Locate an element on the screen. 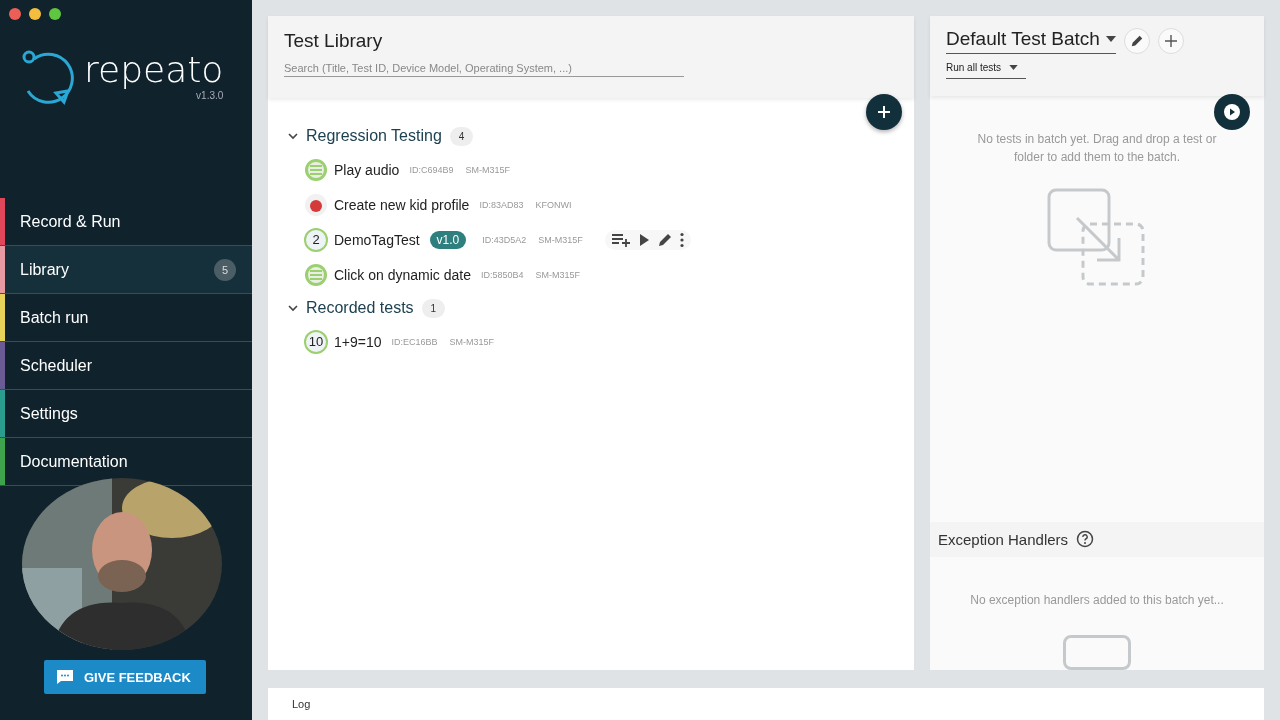 The height and width of the screenshot is (720, 1280). nav-item: Settings is located at coordinates (126, 414).